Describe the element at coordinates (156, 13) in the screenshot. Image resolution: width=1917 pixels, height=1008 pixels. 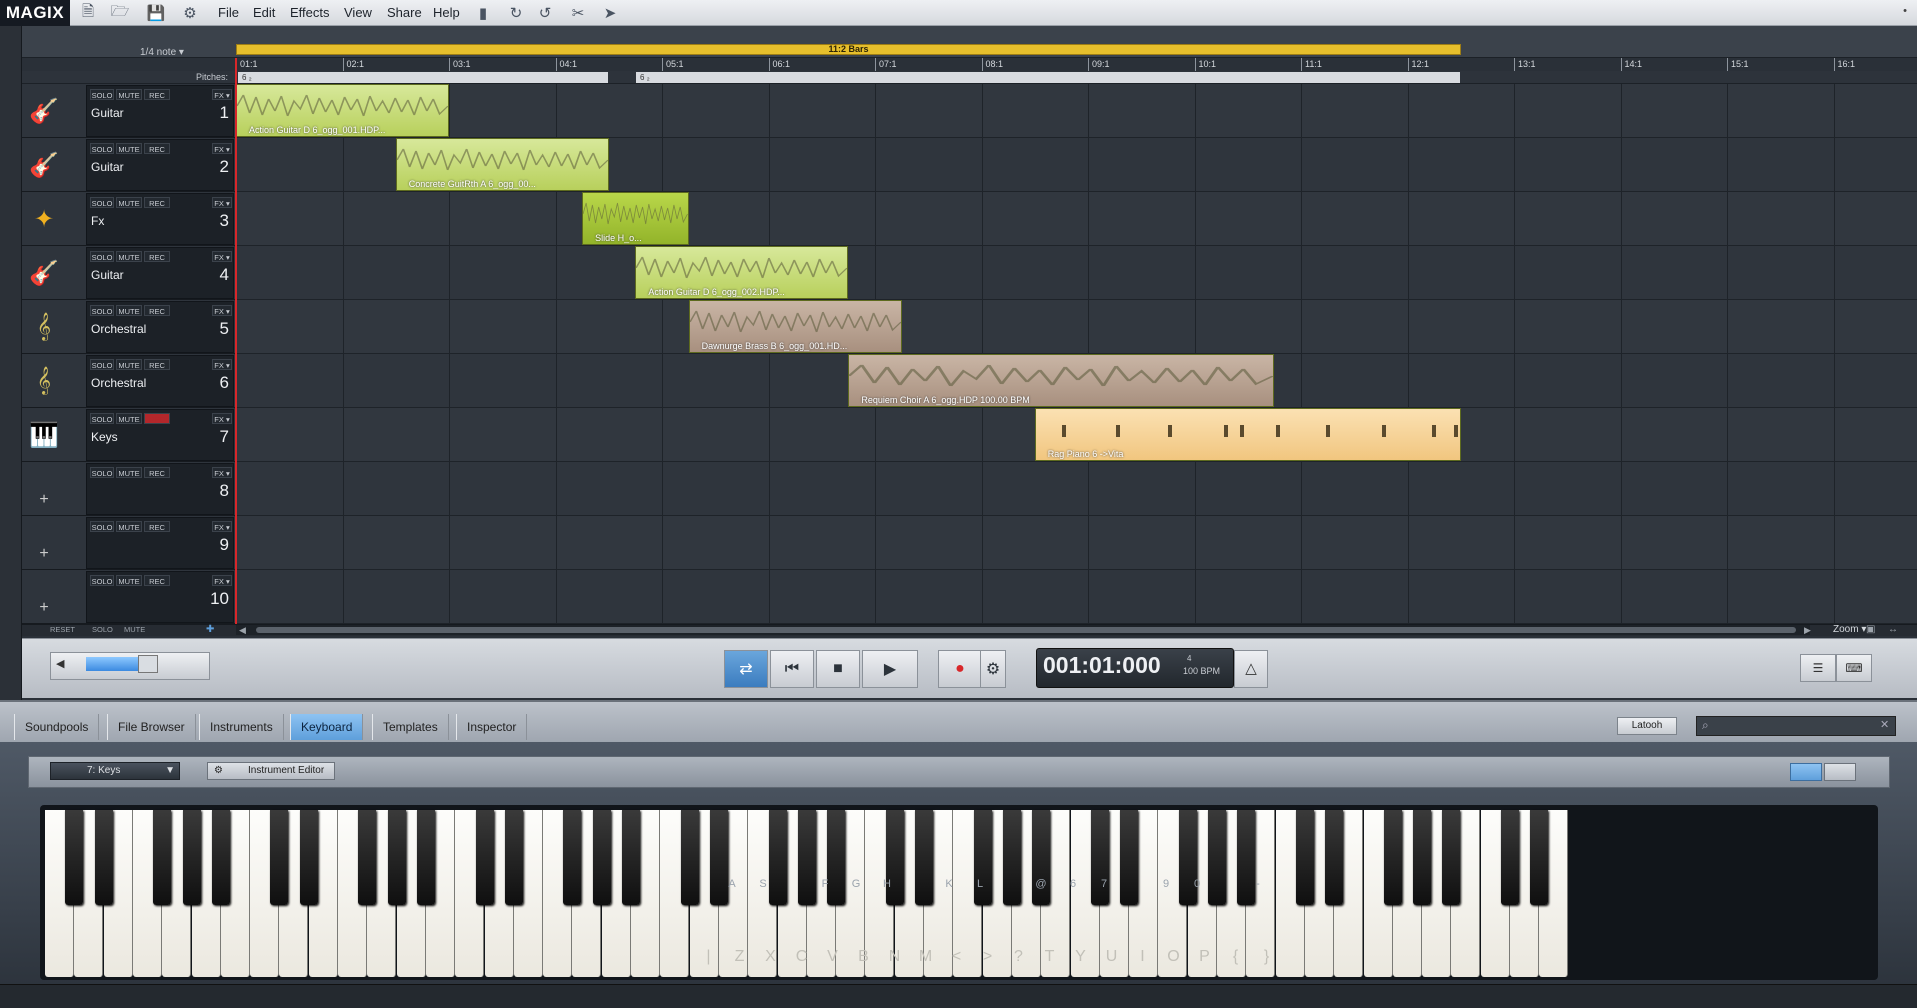
I see `save-icon: 💾` at that location.